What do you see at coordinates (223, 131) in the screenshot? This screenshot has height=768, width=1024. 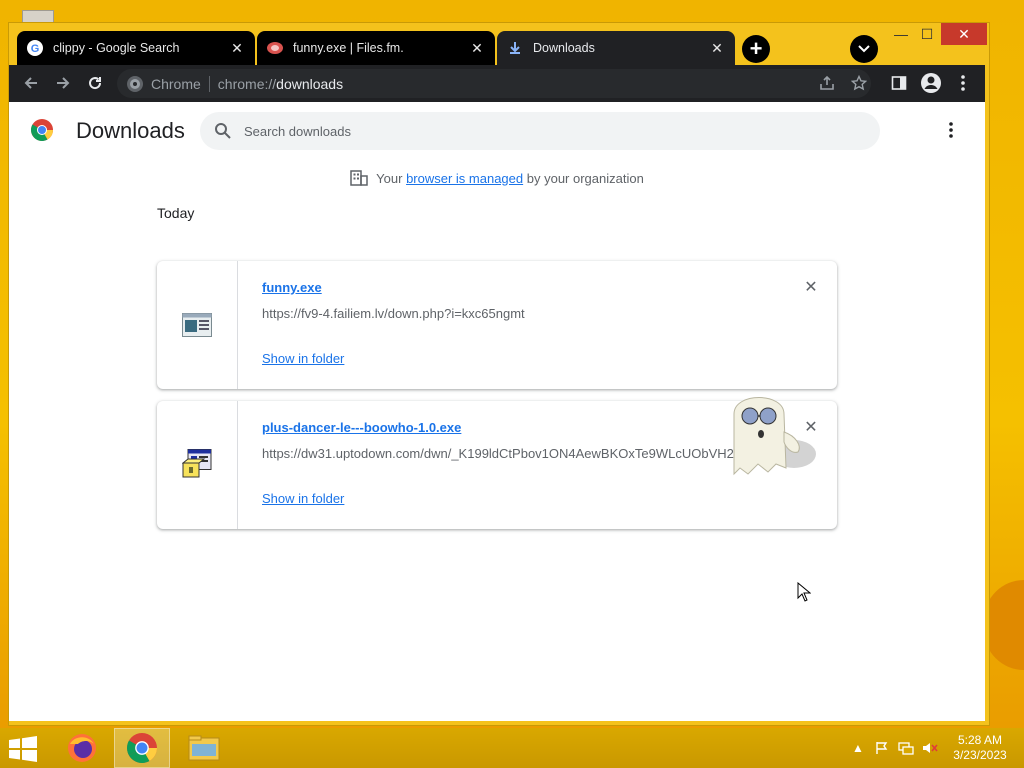 I see `search-icon` at bounding box center [223, 131].